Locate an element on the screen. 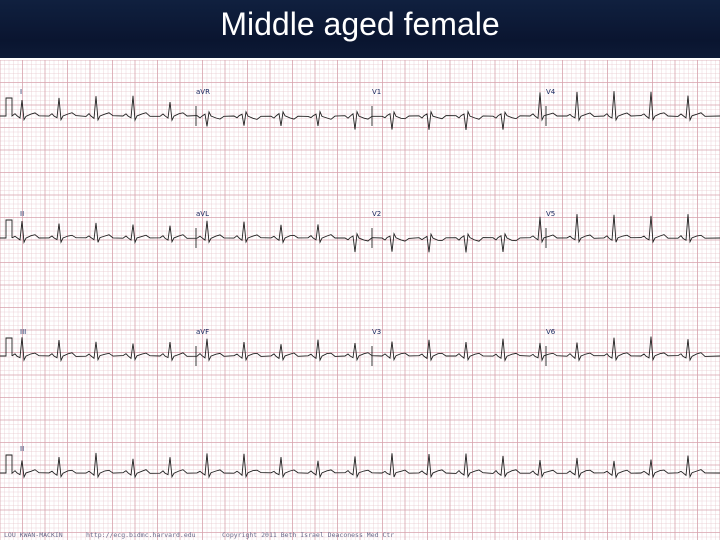 This screenshot has width=720, height=540. lead-label-avr: aVR is located at coordinates (203, 92).